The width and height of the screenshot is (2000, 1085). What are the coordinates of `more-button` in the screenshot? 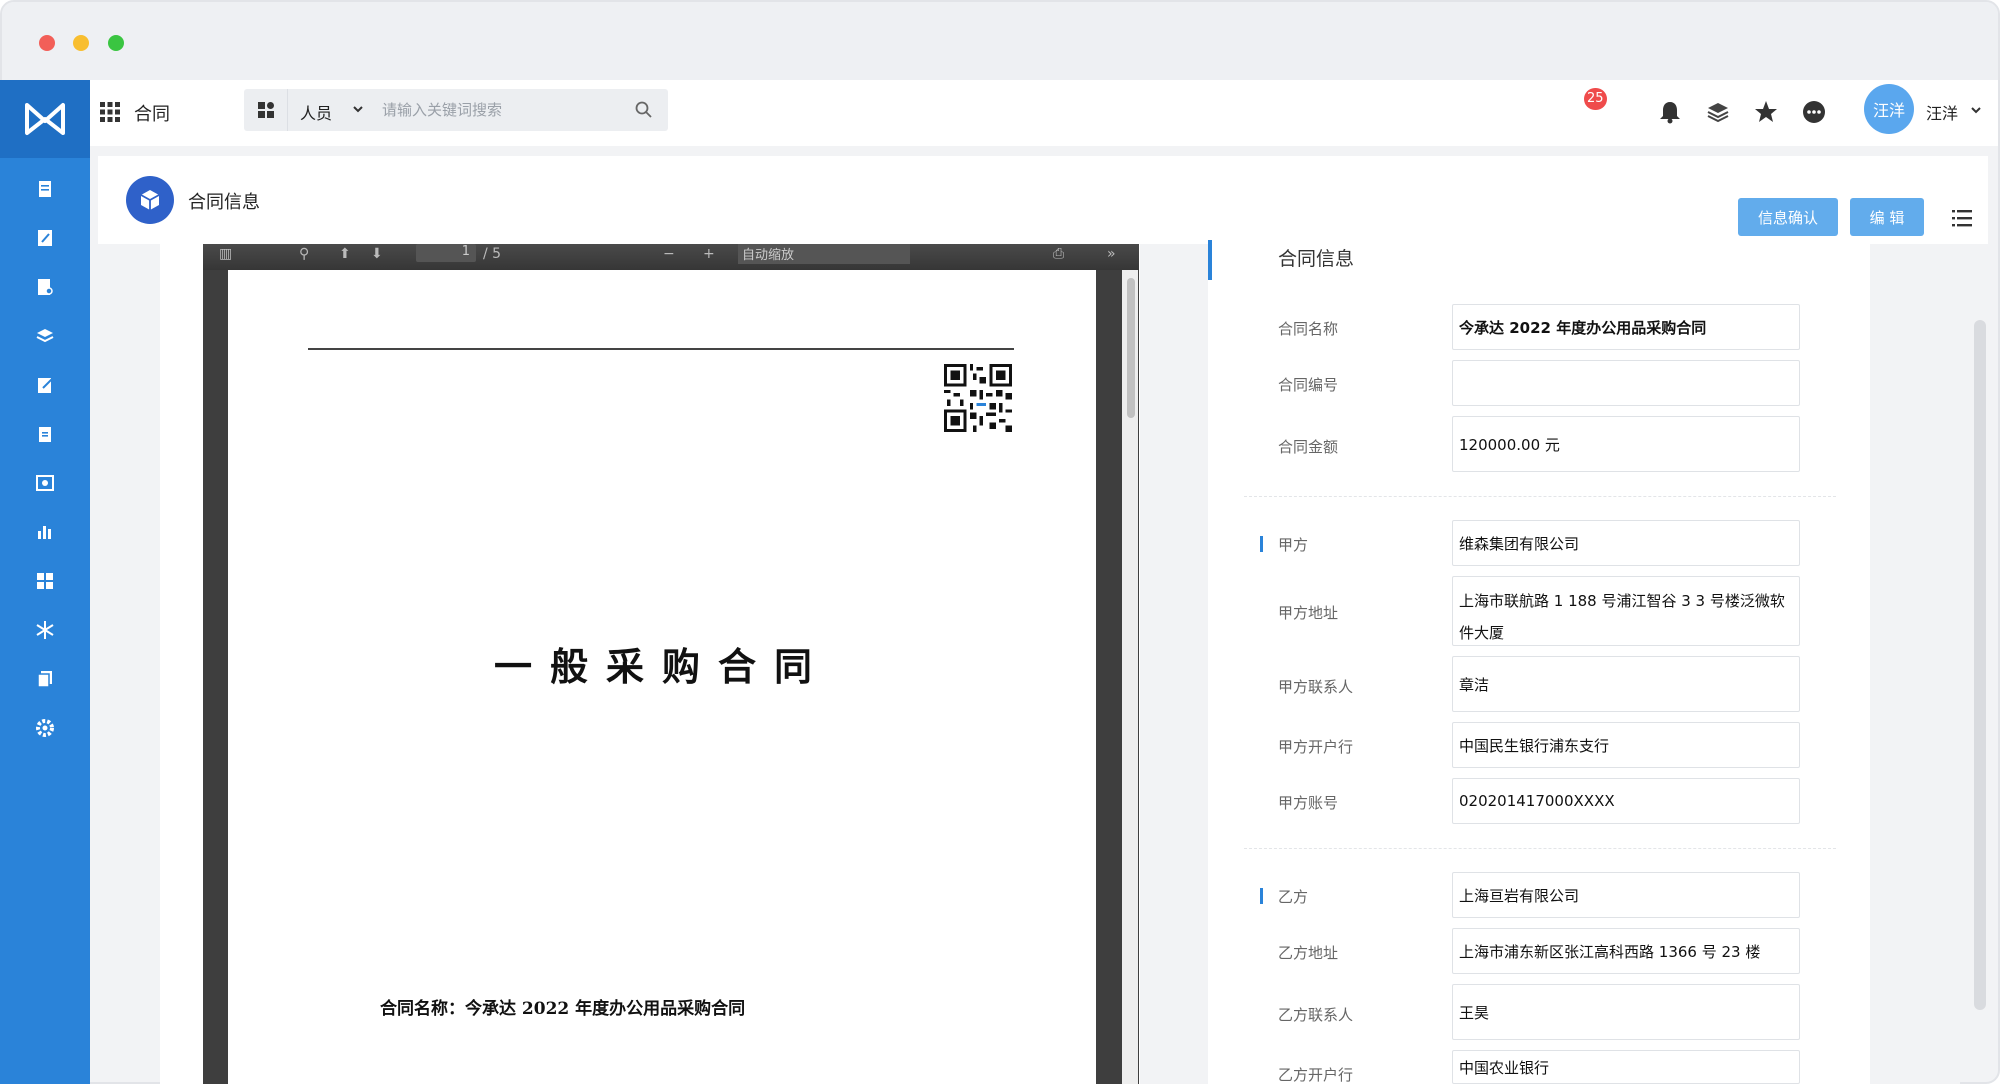 It's located at (1814, 112).